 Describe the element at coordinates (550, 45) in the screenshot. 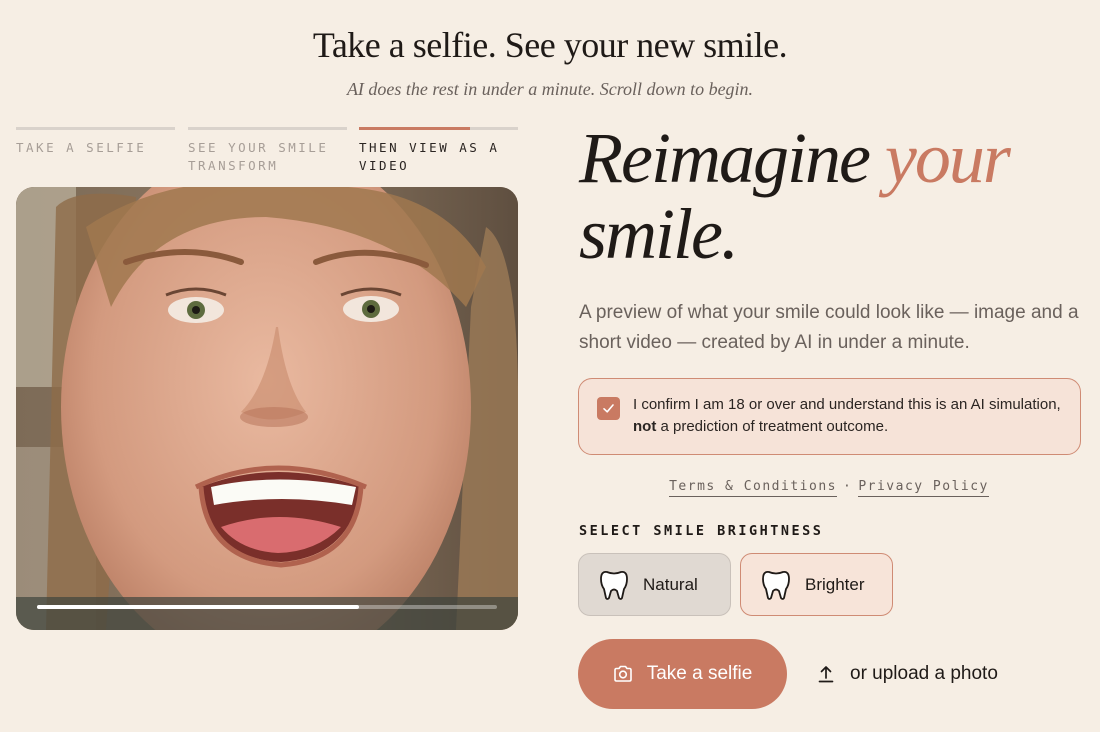

I see `hero-title: Take a selfie. See your new smile.` at that location.